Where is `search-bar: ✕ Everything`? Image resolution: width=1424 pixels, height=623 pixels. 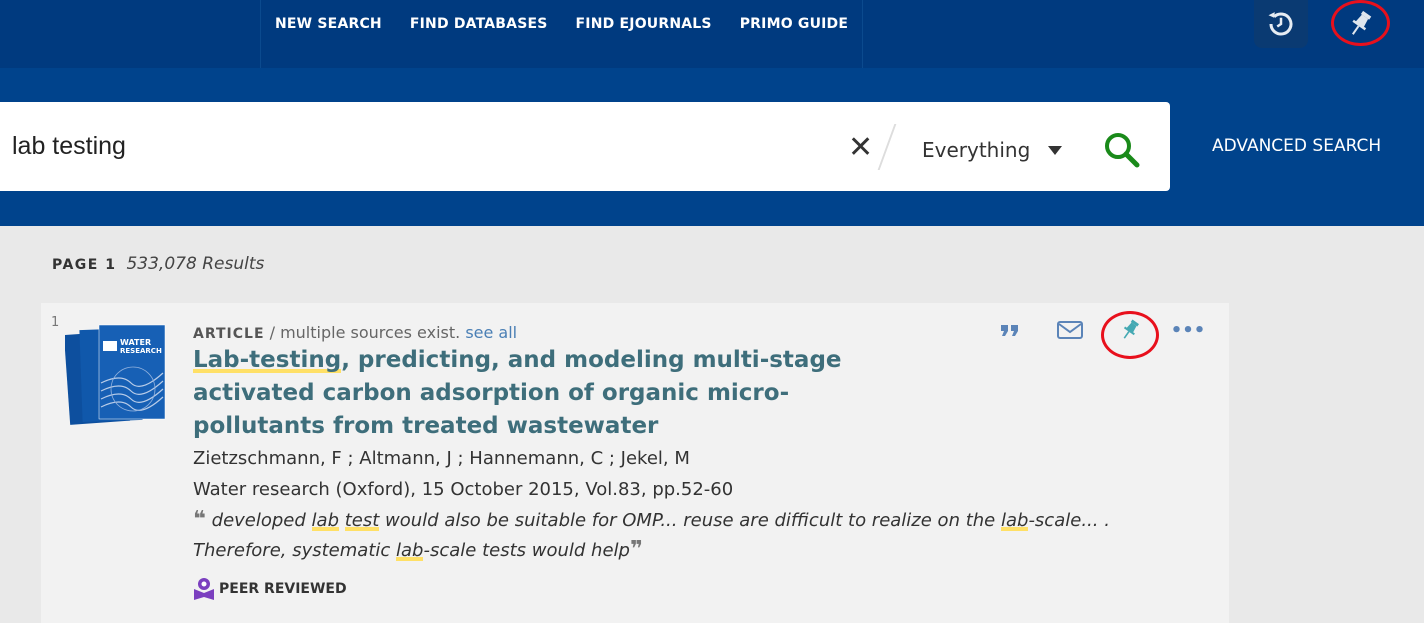
search-bar: ✕ Everything is located at coordinates (585, 146).